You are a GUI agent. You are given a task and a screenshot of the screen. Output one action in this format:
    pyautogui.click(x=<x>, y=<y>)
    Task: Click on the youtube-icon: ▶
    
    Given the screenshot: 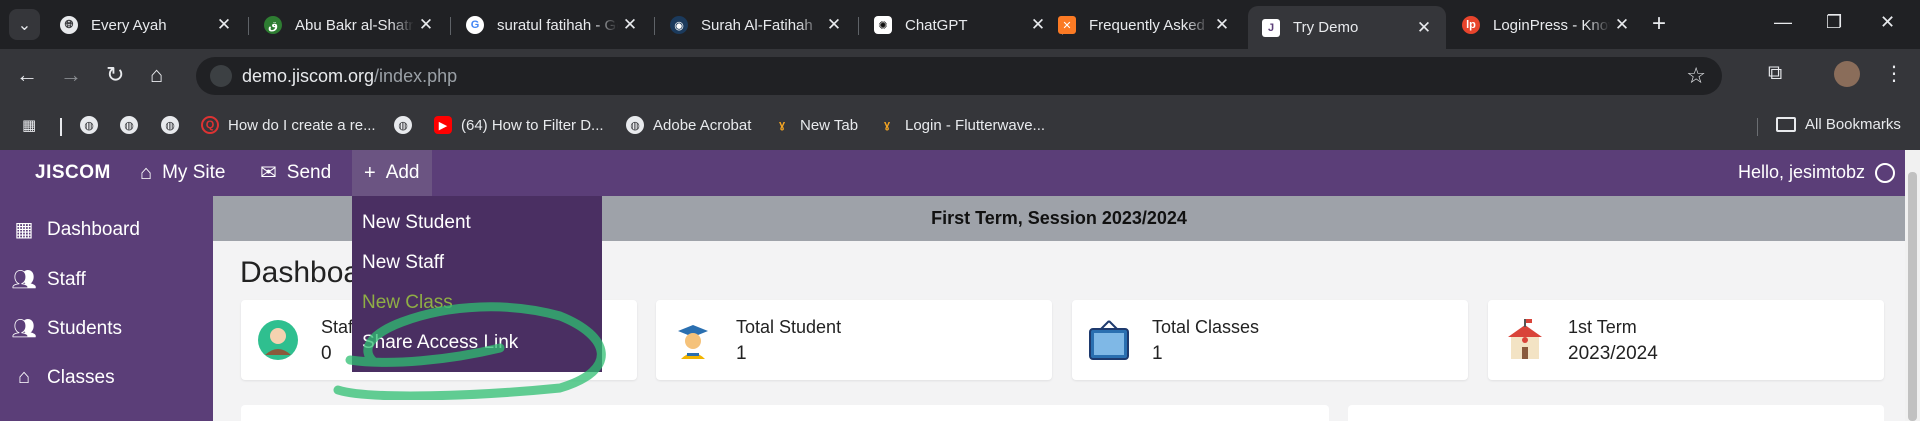 What is the action you would take?
    pyautogui.click(x=443, y=125)
    